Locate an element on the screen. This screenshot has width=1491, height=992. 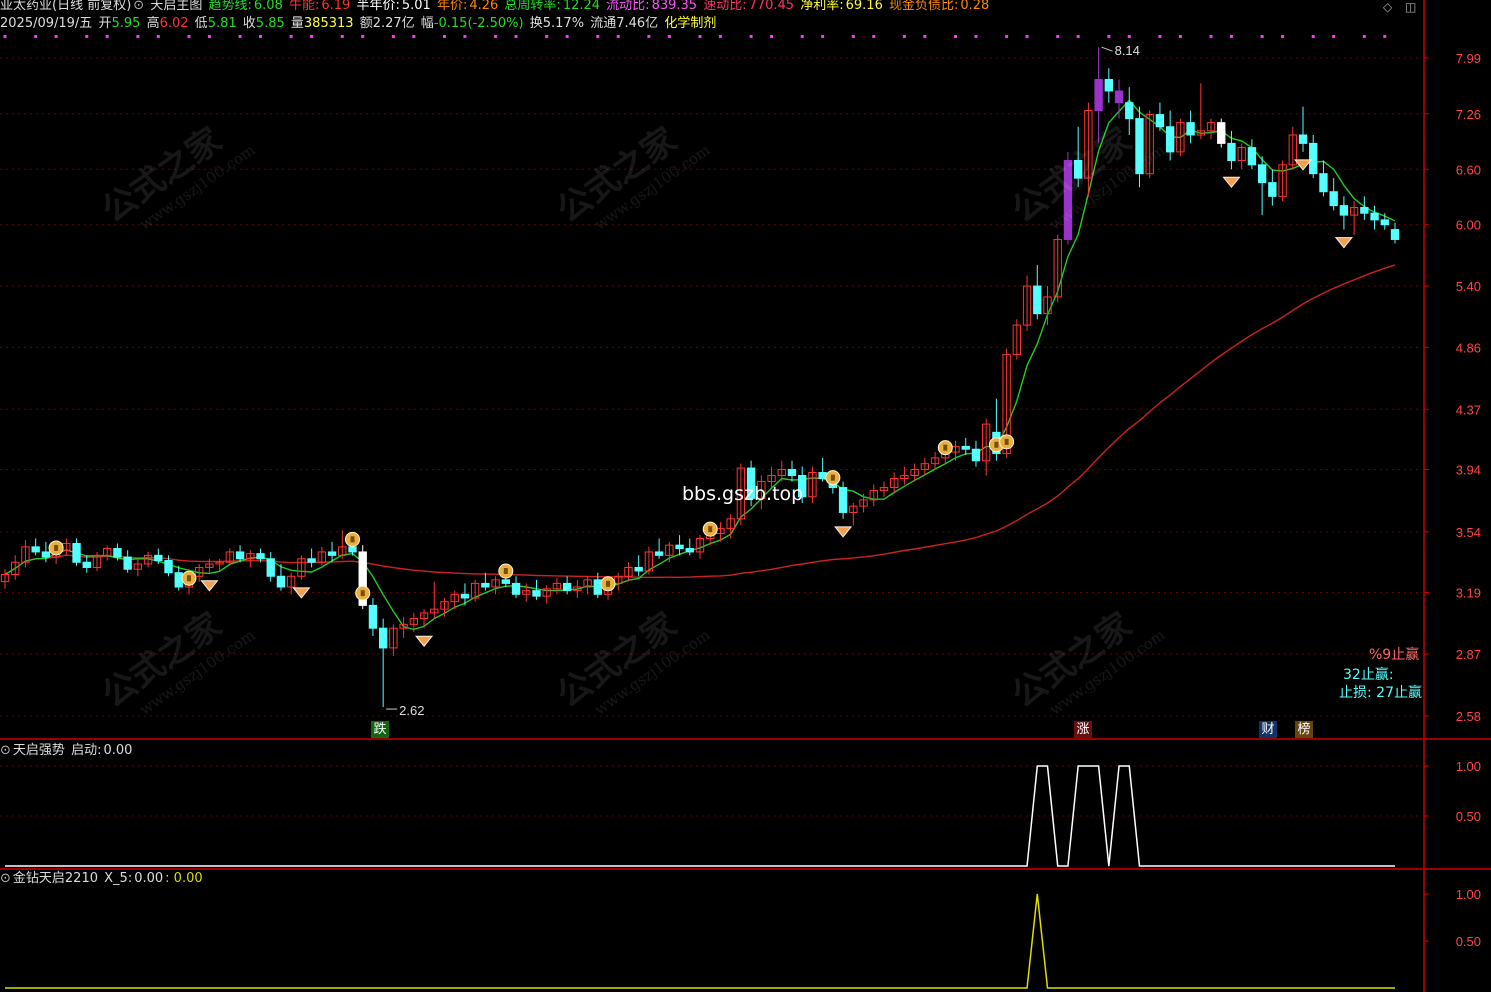
finance-marker: 财 is located at coordinates (1268, 729).